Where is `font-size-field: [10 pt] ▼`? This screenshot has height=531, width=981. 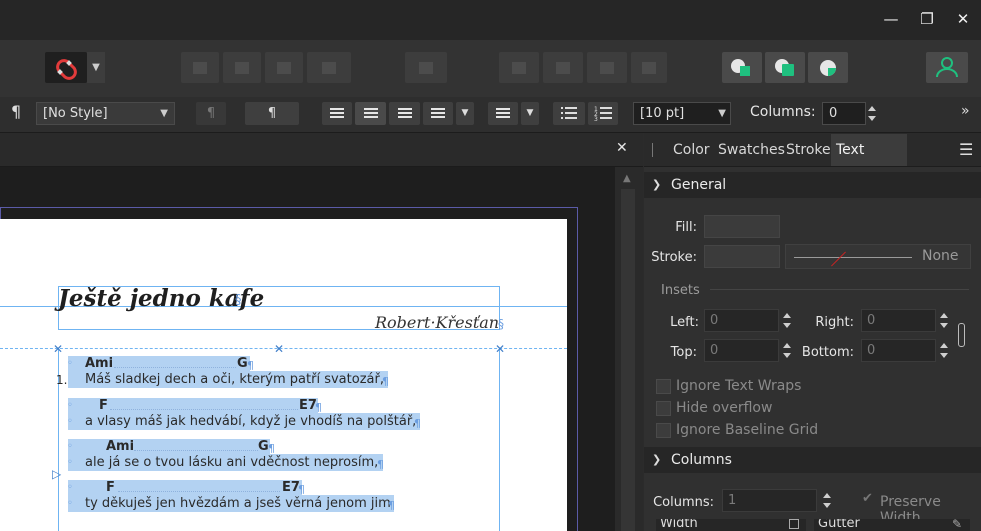 font-size-field: [10 pt] ▼ is located at coordinates (682, 113).